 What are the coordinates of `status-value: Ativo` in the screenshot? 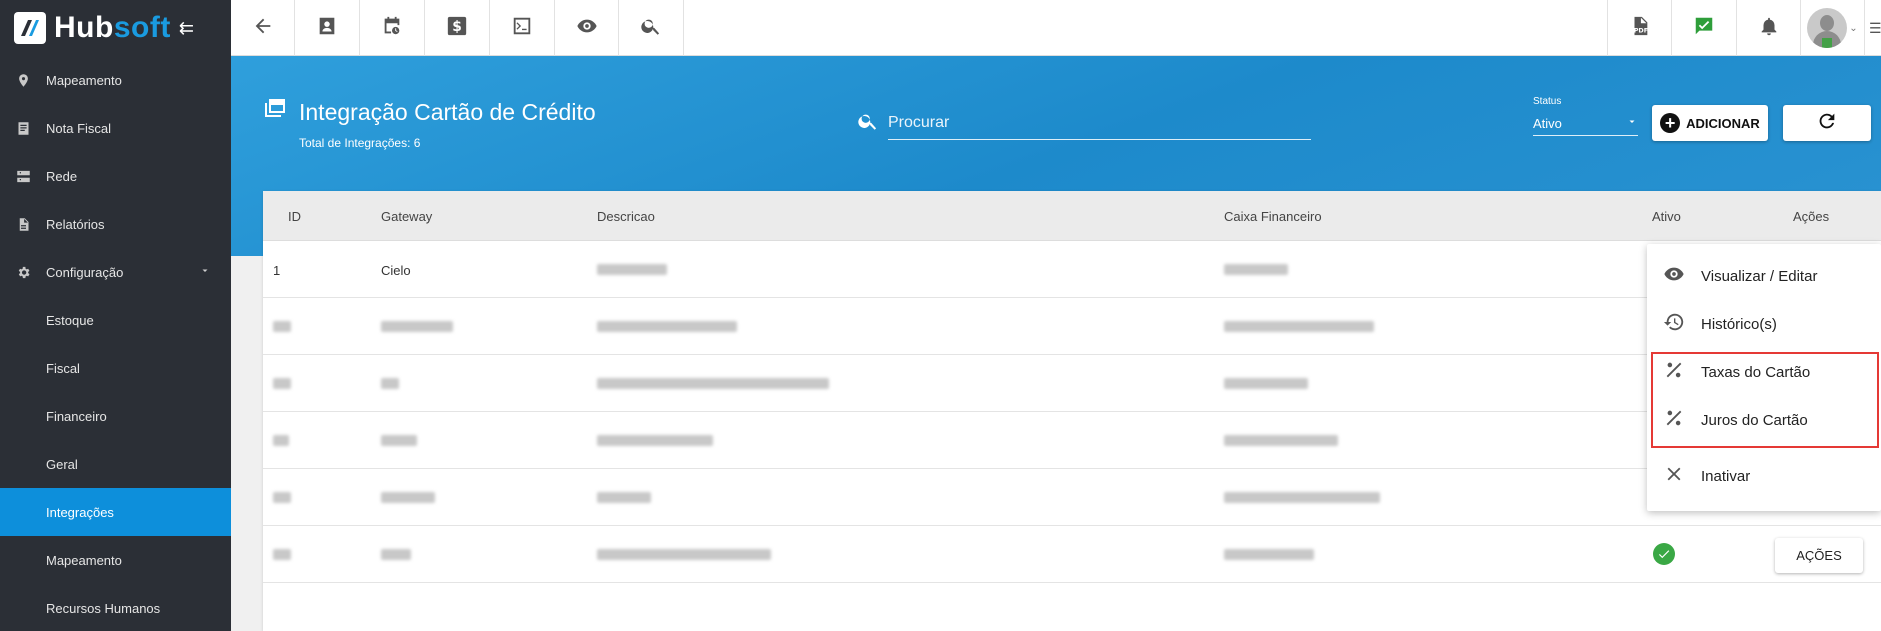 It's located at (1547, 123).